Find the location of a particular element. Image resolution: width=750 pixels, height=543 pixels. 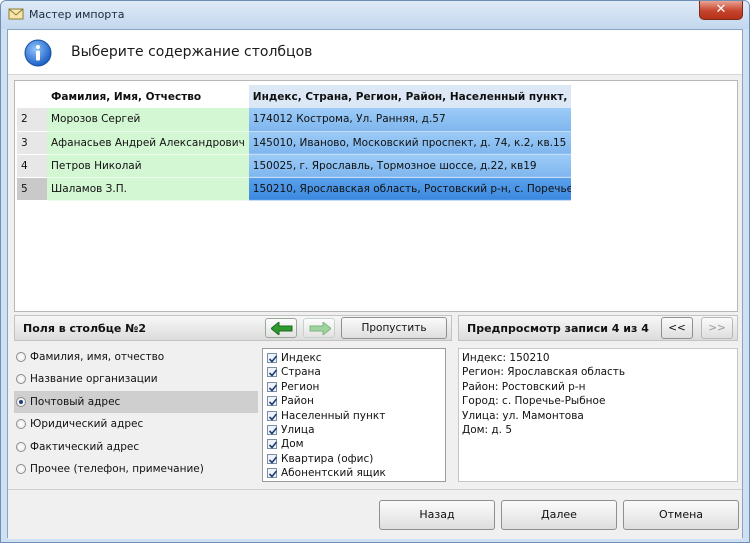

radio-label: Прочее (телефон, примечание) is located at coordinates (117, 468).